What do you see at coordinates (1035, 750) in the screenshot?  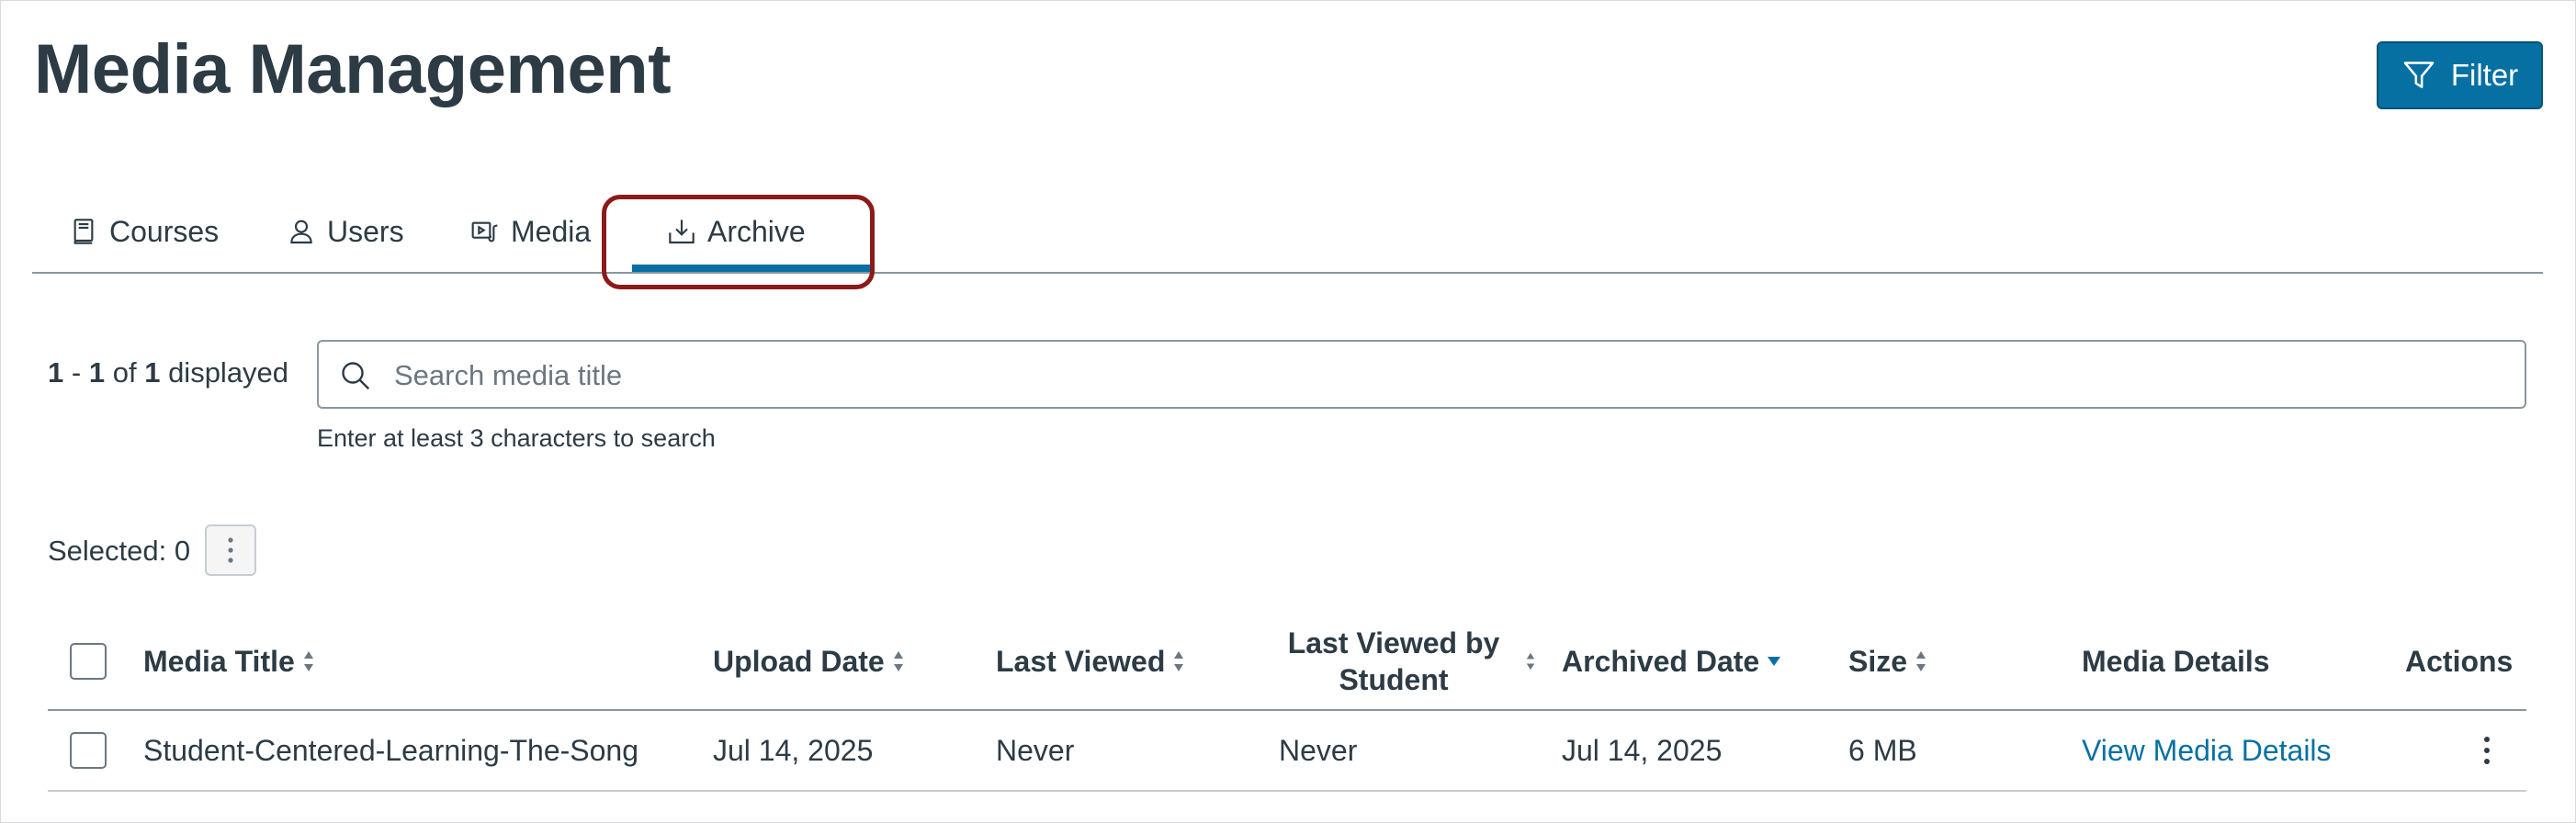 I see `last-viewed-cell: Never` at bounding box center [1035, 750].